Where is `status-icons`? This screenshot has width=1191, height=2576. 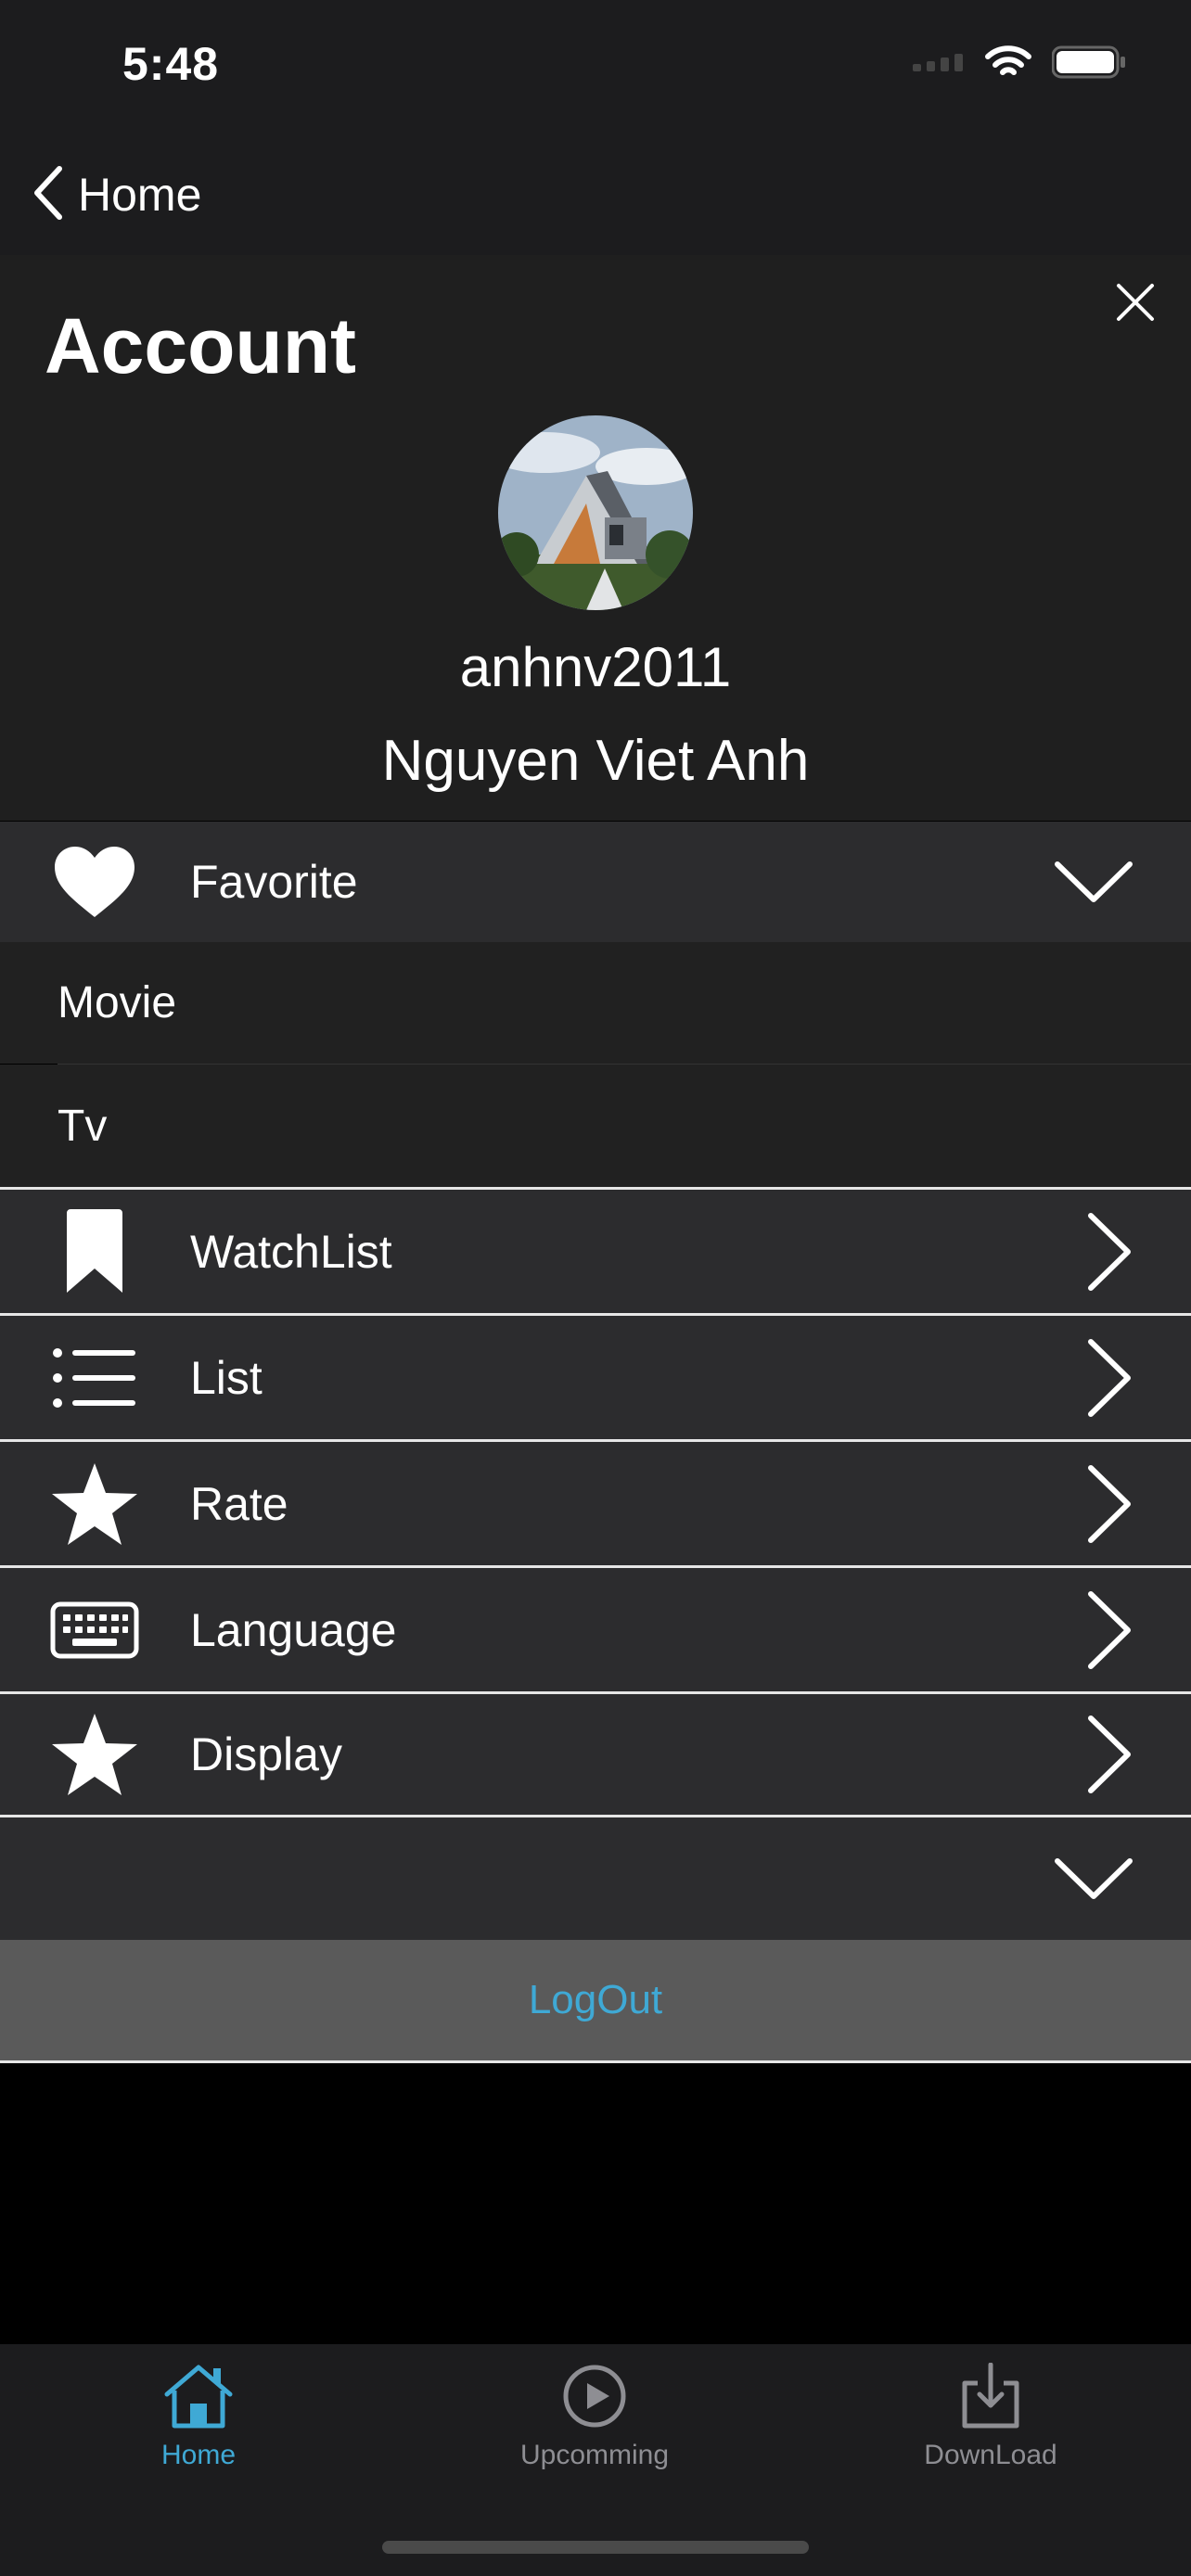
status-icons is located at coordinates (1019, 64).